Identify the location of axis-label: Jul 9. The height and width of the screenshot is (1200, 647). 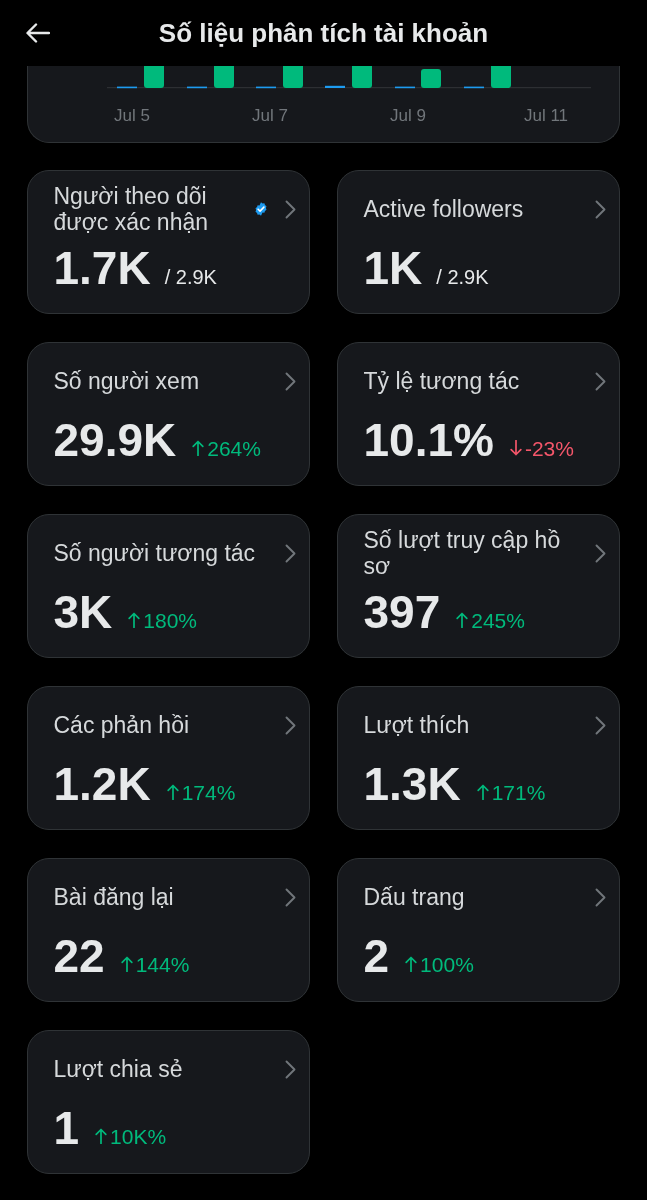
(408, 116).